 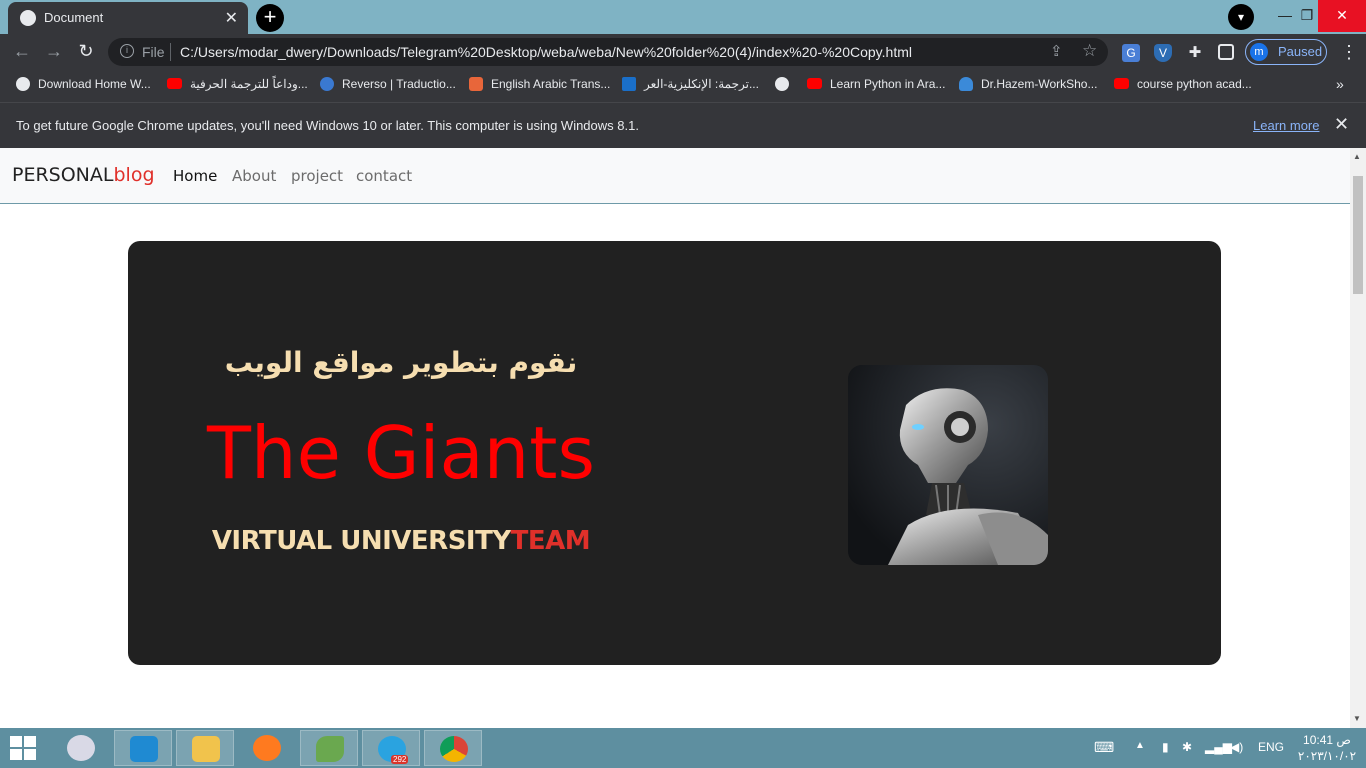 I want to click on taskbar-app-explorer, so click(x=205, y=748).